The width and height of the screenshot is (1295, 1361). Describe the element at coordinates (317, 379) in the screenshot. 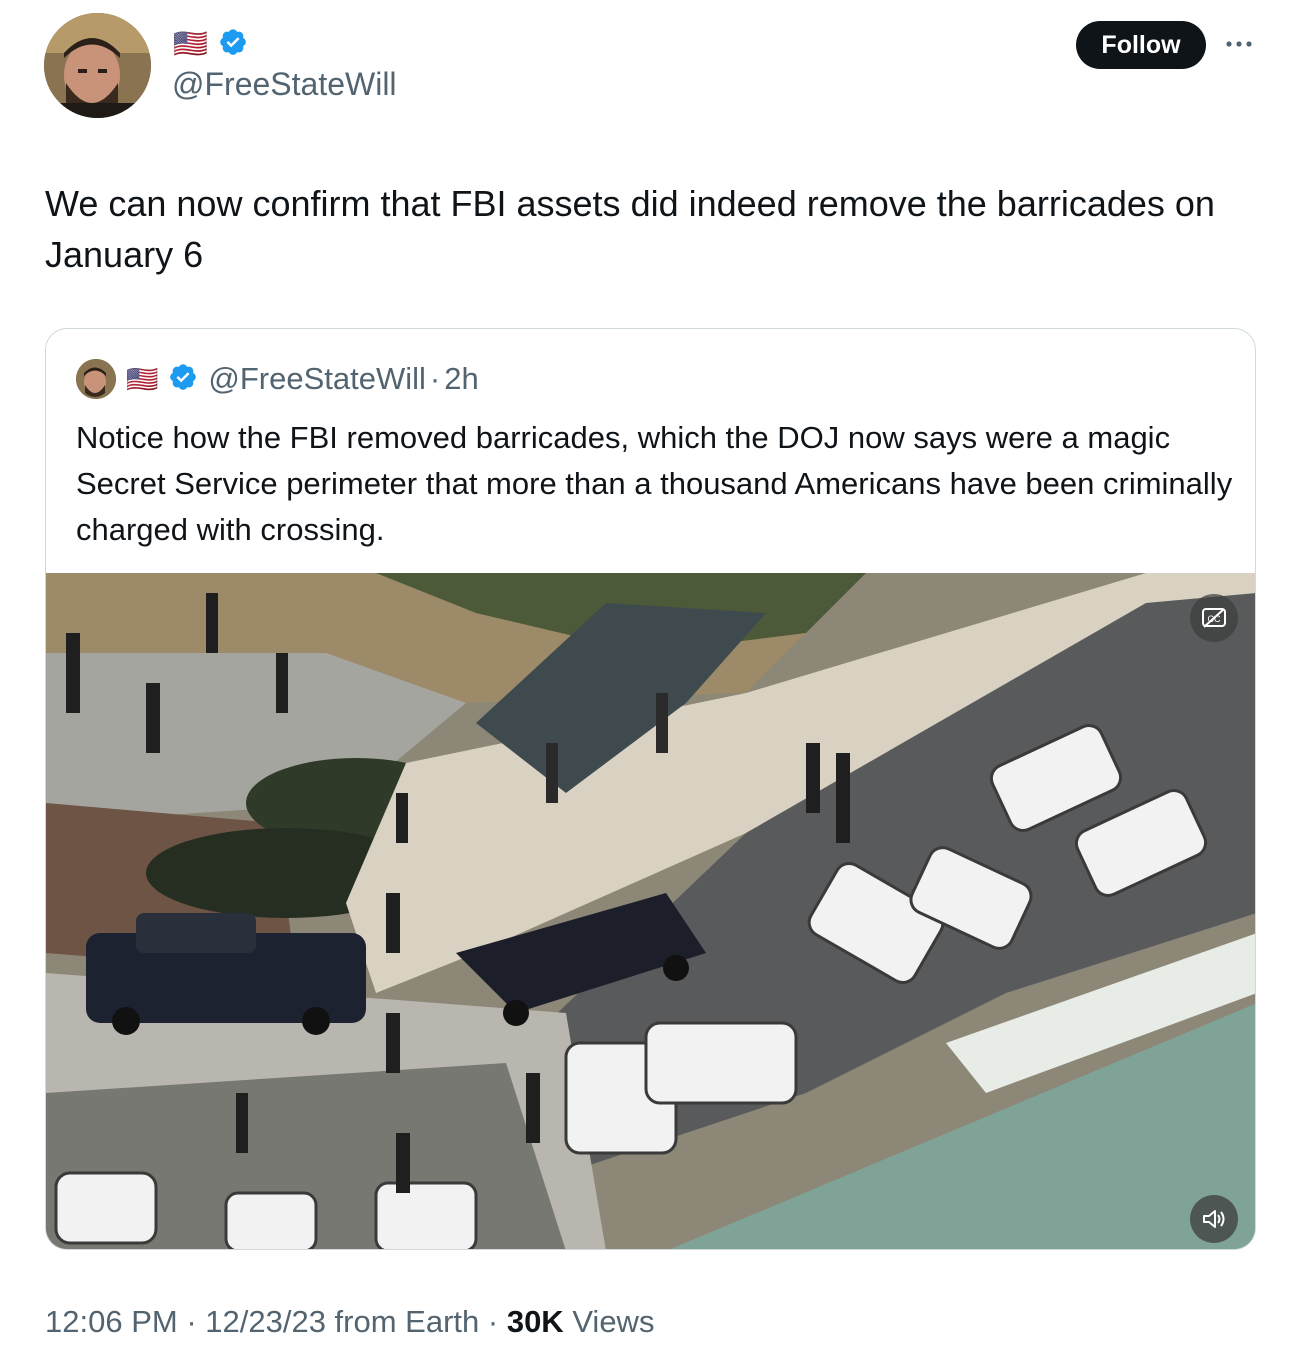

I see `quoted-author-handle: @FreeStateWill` at that location.